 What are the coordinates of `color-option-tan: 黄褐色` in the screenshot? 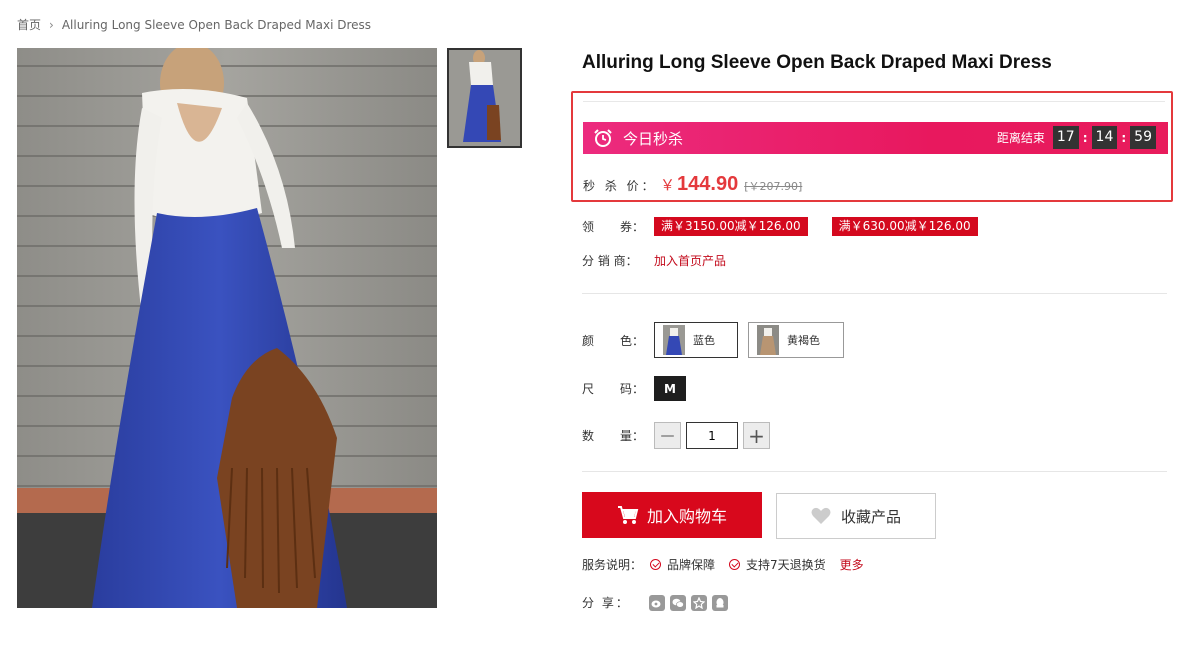 It's located at (796, 340).